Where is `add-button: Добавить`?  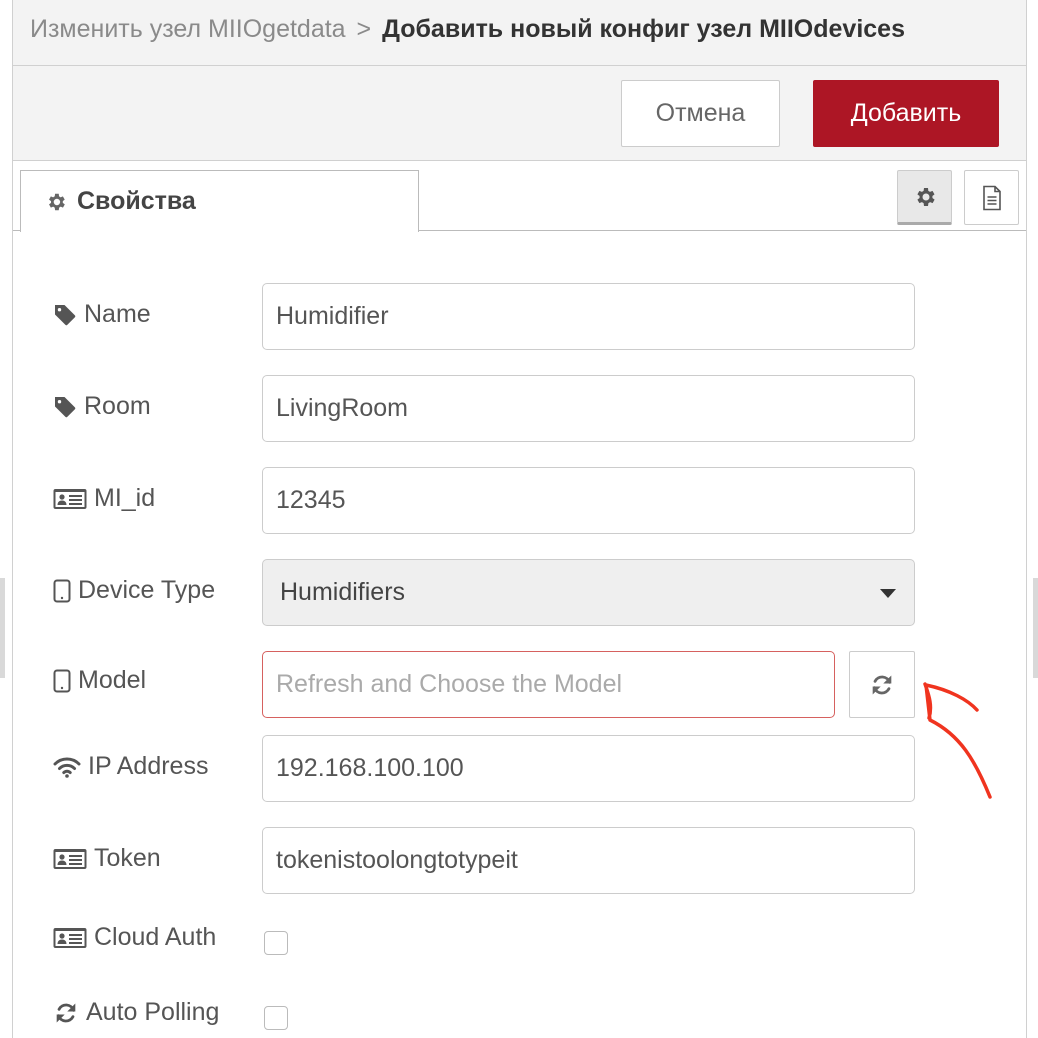 add-button: Добавить is located at coordinates (906, 113).